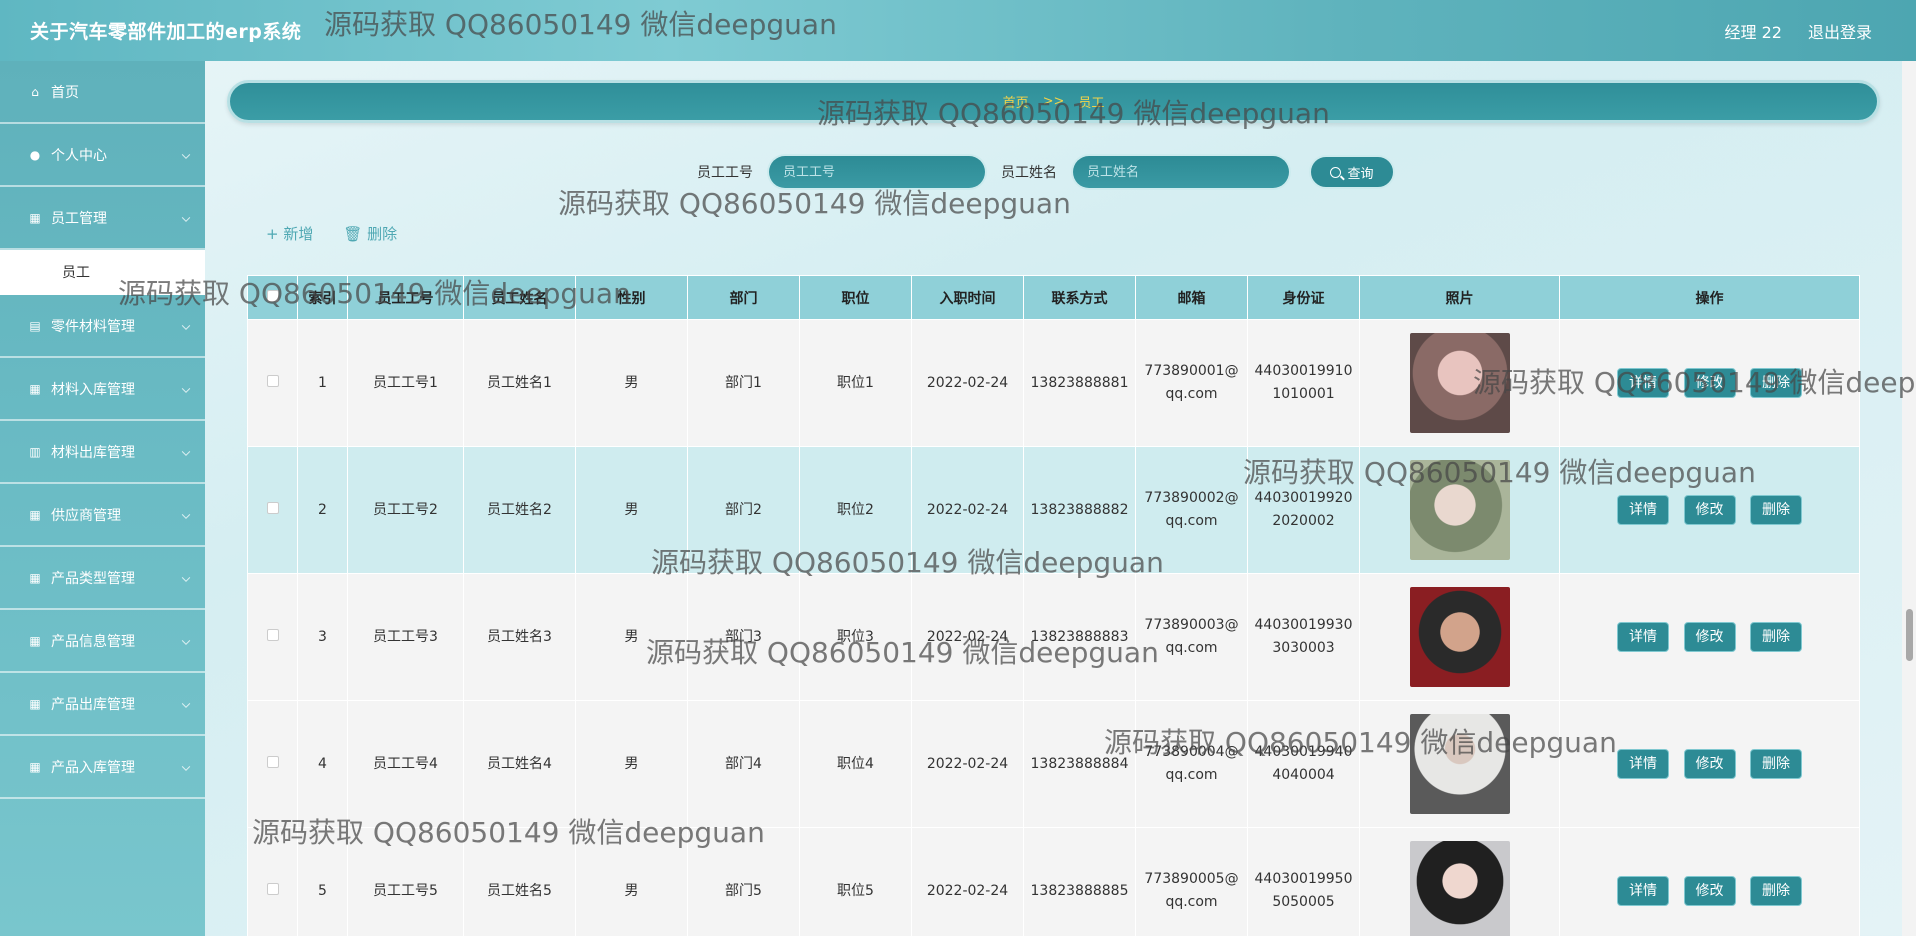  Describe the element at coordinates (1909, 635) in the screenshot. I see `scrollbar-thumb` at that location.